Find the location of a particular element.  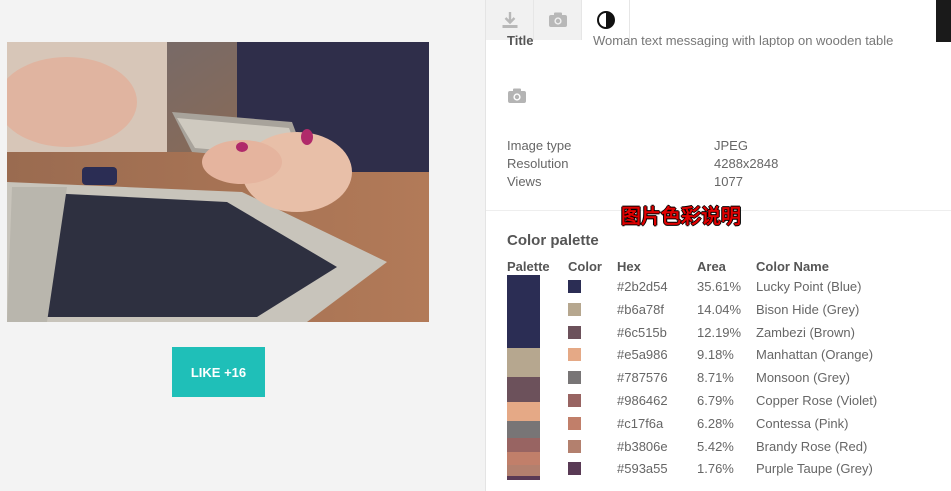

image-type-value: JPEG is located at coordinates (731, 145).